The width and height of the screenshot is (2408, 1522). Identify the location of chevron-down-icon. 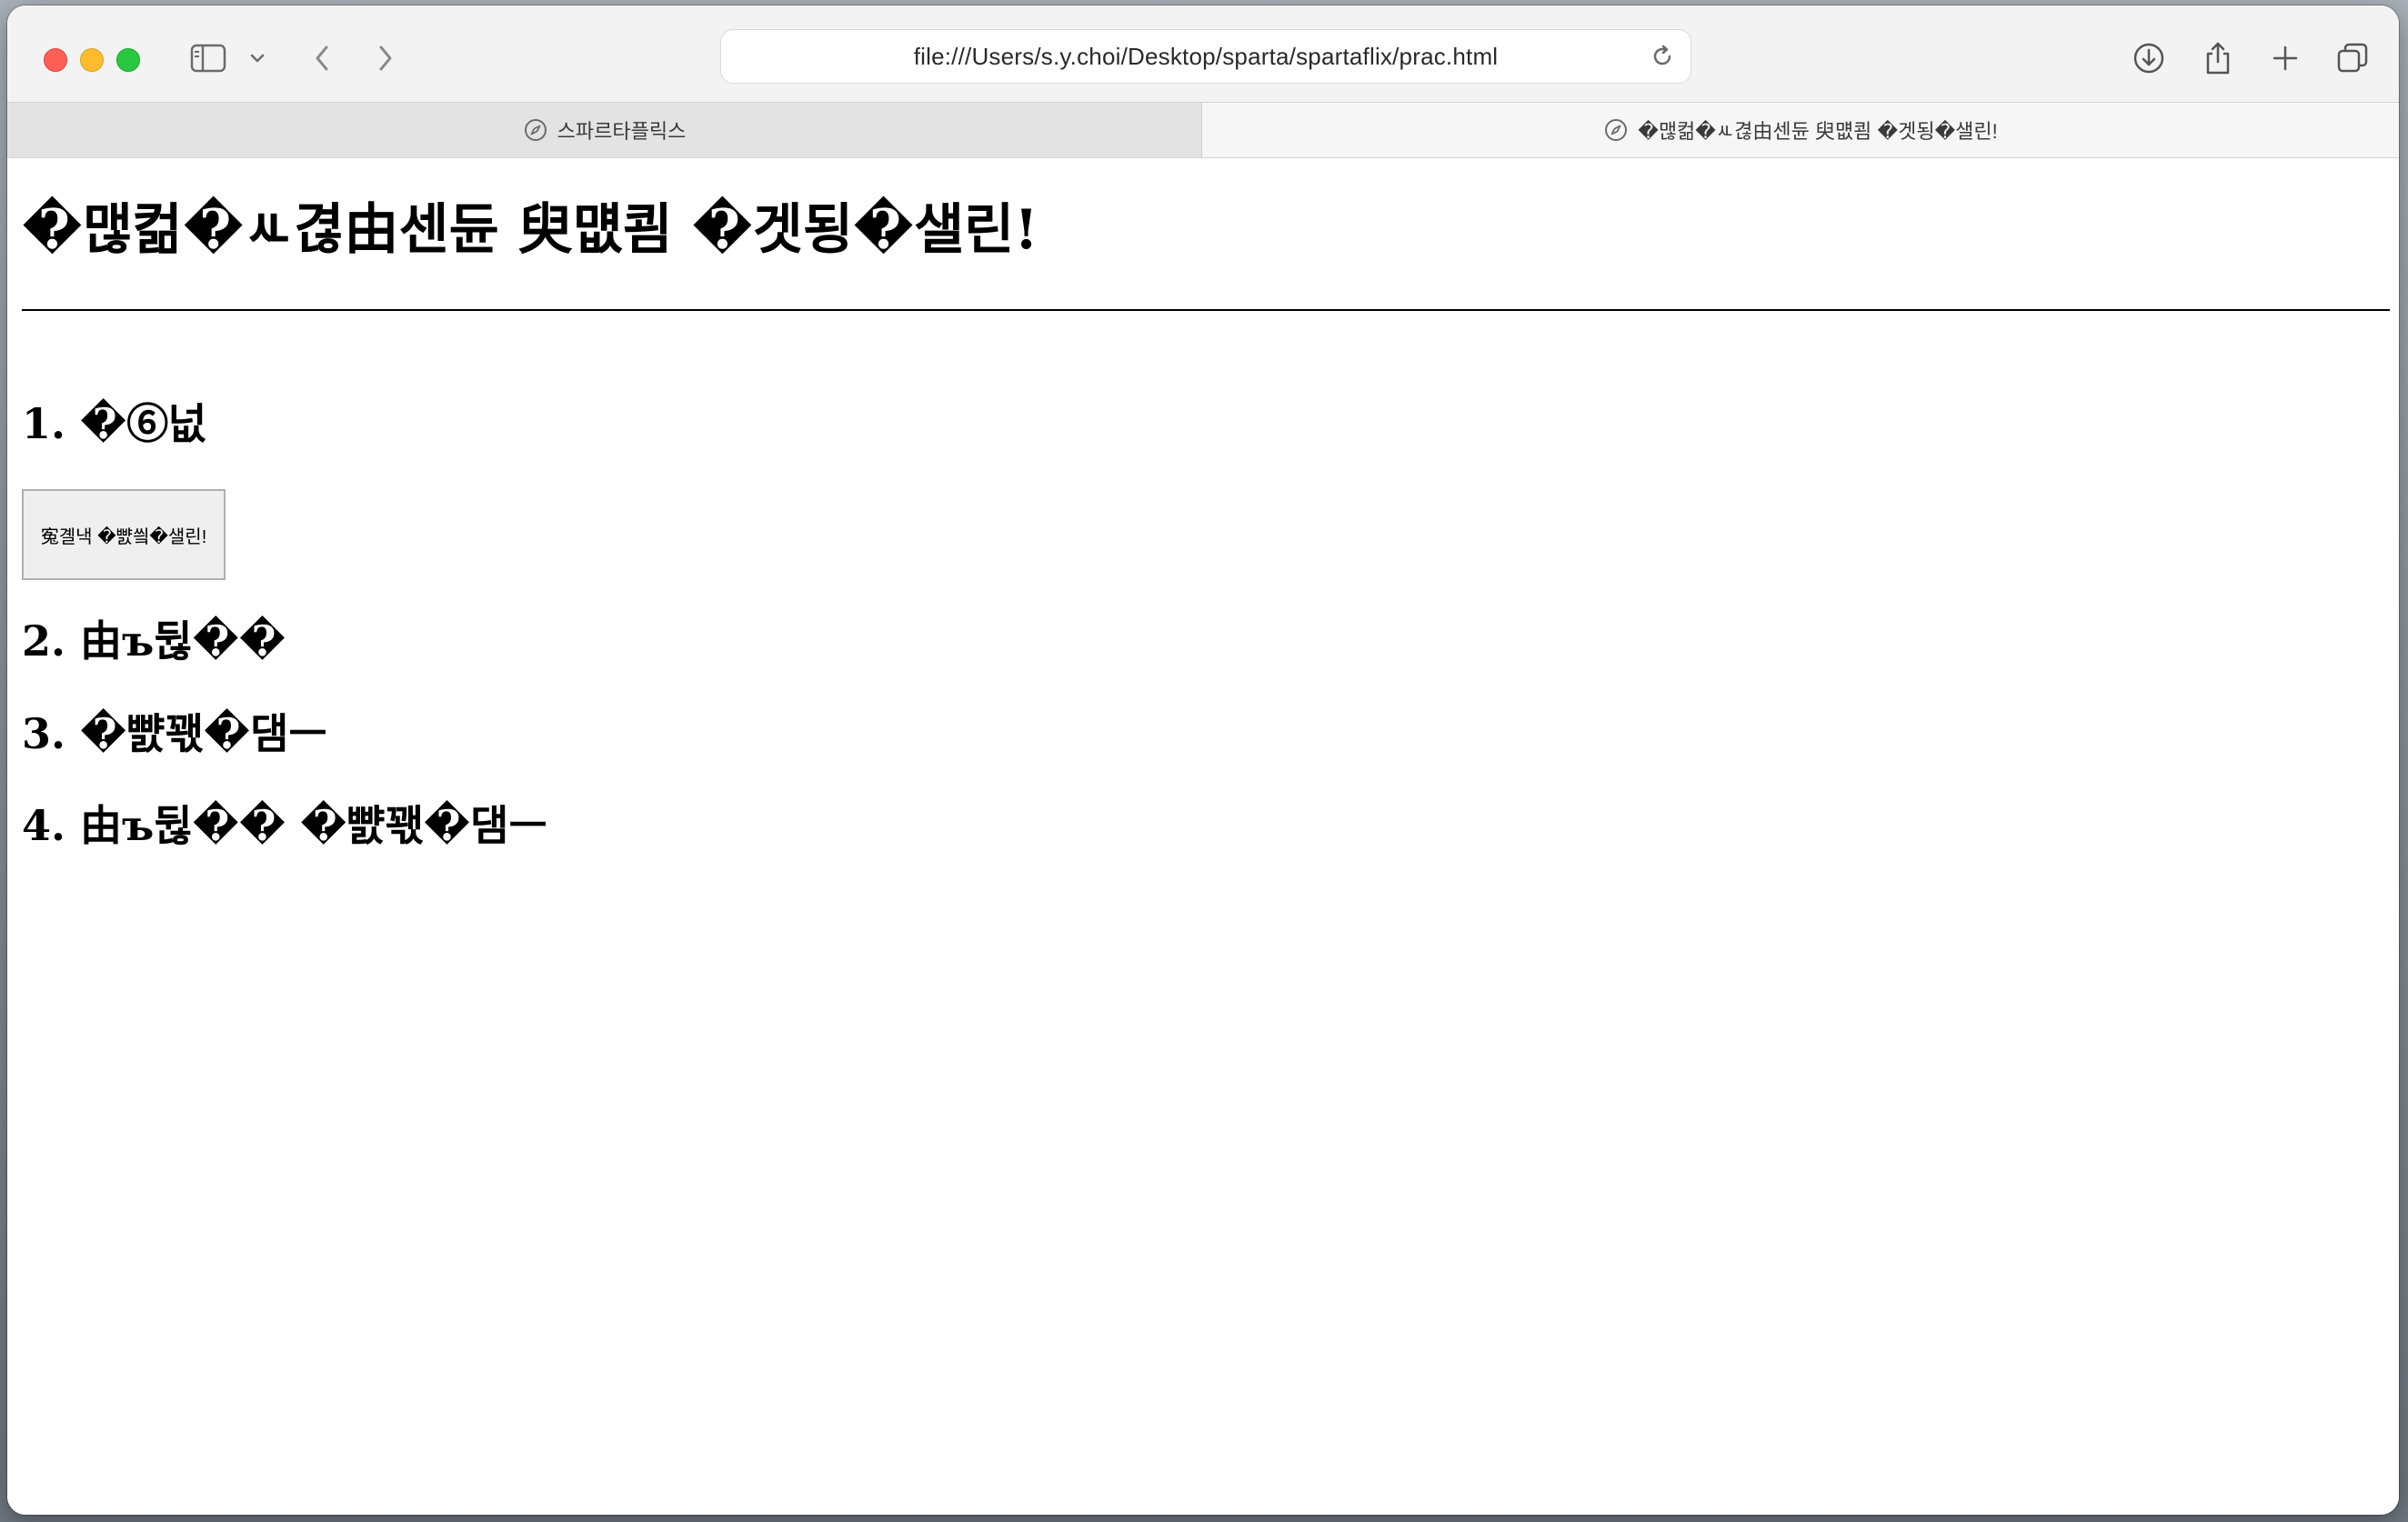
(257, 58).